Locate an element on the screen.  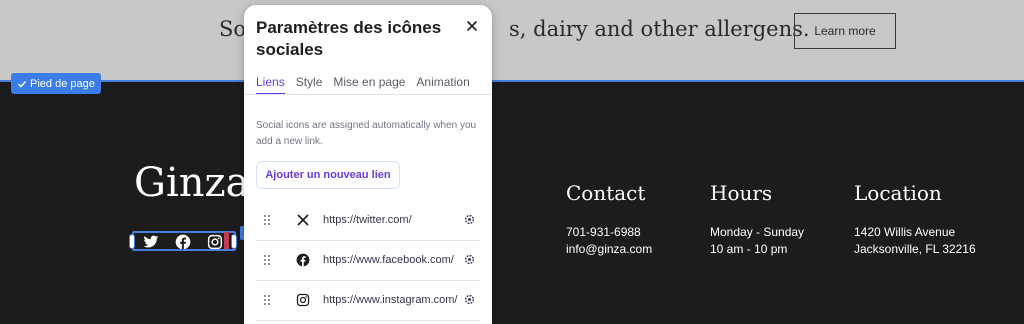
location-title: Location is located at coordinates (898, 193).